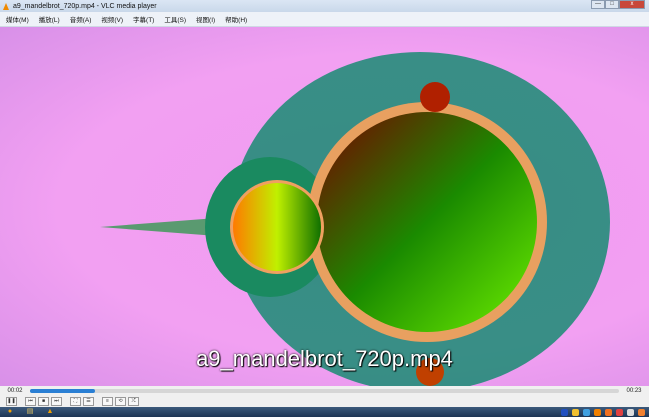  What do you see at coordinates (43, 401) in the screenshot?
I see `stop-button: ■` at bounding box center [43, 401].